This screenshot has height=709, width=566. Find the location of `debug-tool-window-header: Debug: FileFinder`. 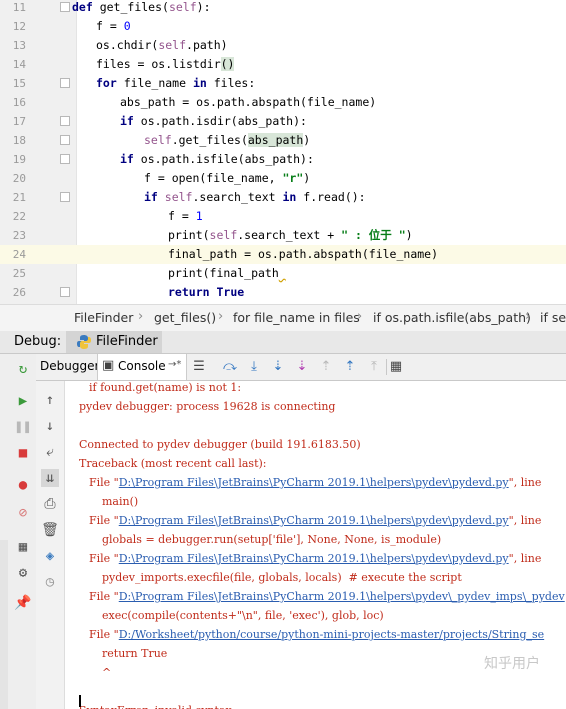

debug-tool-window-header: Debug: FileFinder is located at coordinates (283, 342).